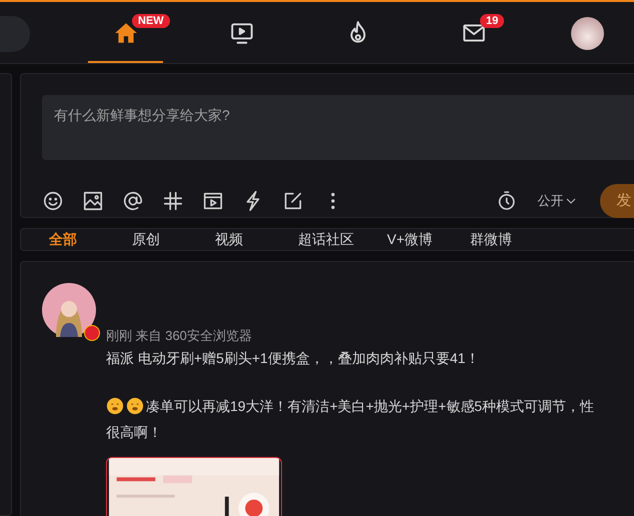 The height and width of the screenshot is (516, 634). What do you see at coordinates (93, 201) in the screenshot?
I see `image-icon` at bounding box center [93, 201].